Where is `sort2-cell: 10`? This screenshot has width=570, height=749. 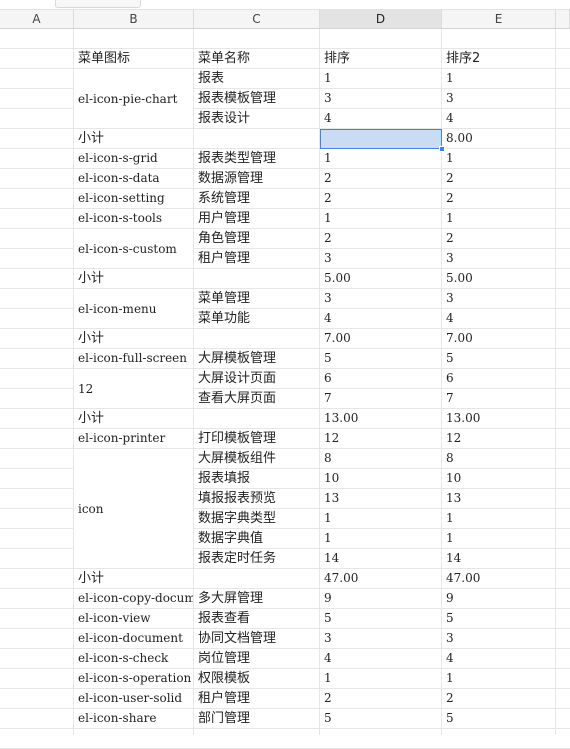 sort2-cell: 10 is located at coordinates (498, 478).